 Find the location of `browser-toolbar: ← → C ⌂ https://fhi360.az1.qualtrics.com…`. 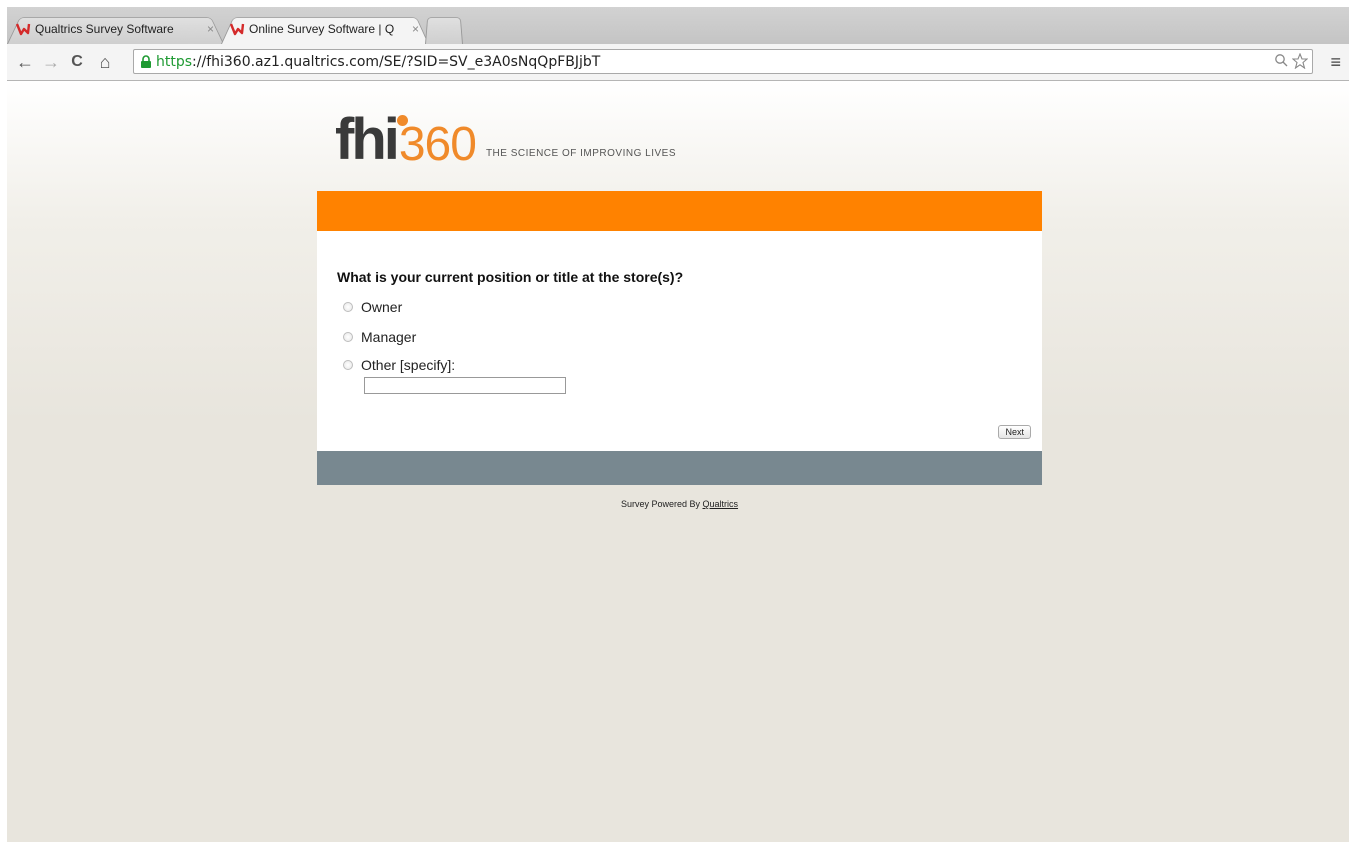

browser-toolbar: ← → C ⌂ https://fhi360.az1.qualtrics.com… is located at coordinates (678, 62).